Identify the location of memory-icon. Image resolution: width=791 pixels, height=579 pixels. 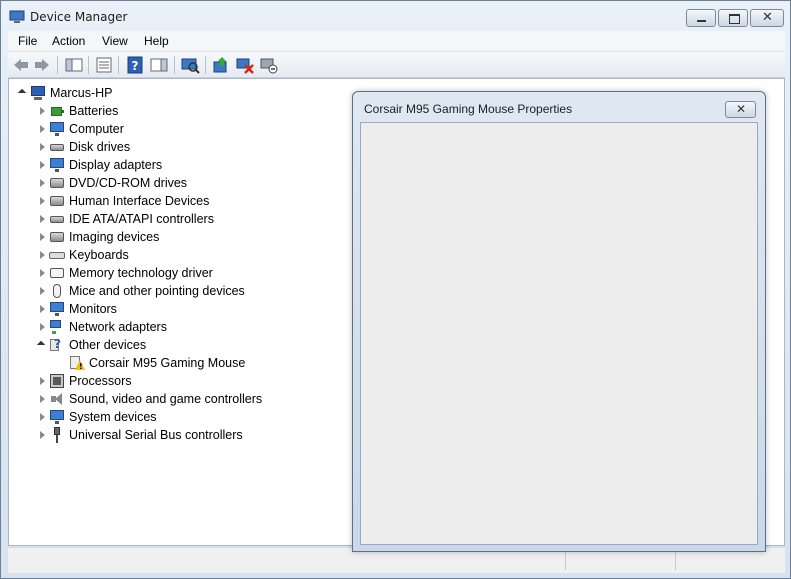
(57, 273).